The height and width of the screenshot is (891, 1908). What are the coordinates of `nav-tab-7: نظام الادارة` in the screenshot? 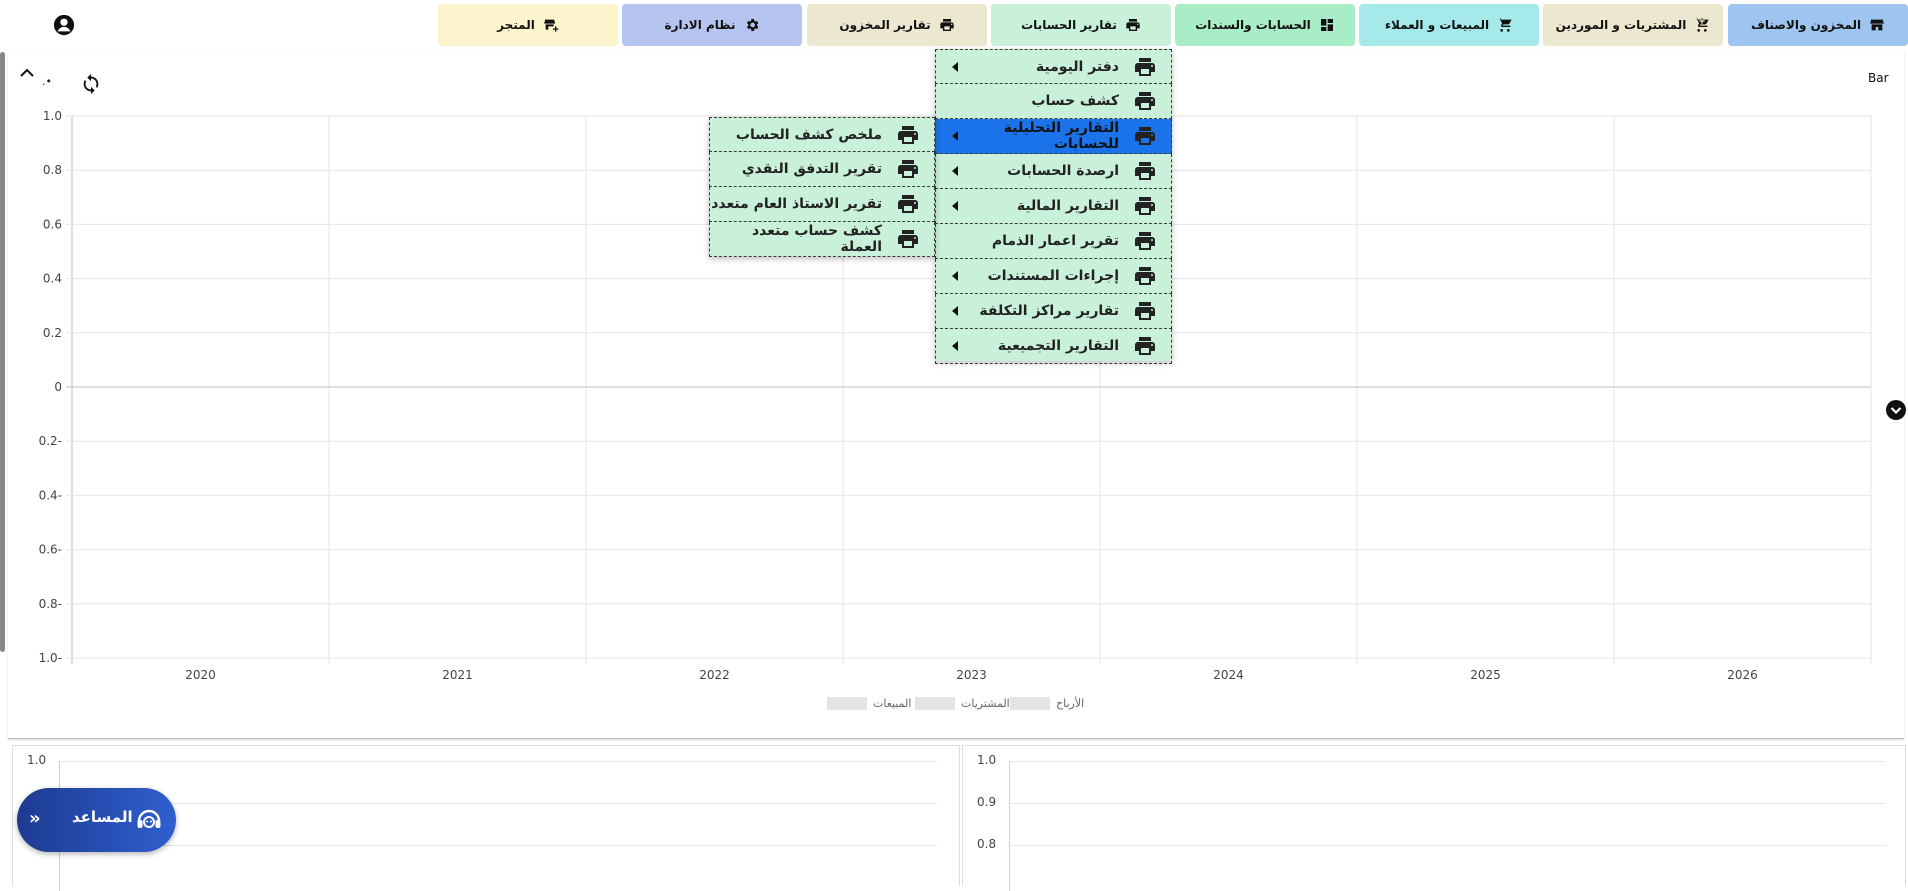 It's located at (712, 25).